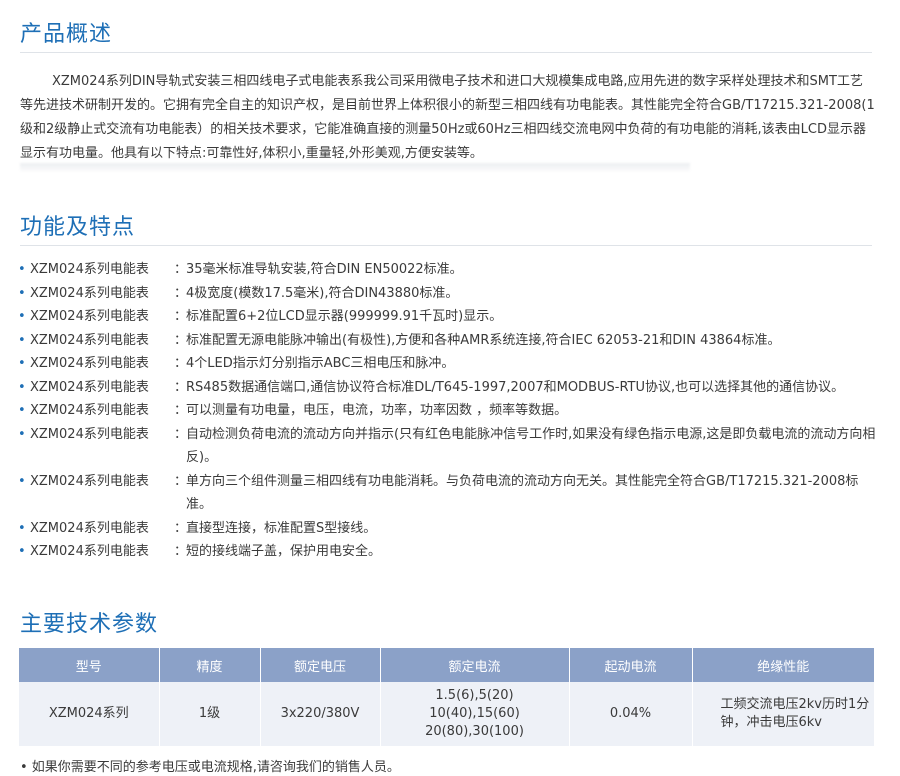 The image size is (900, 776). Describe the element at coordinates (450, 552) in the screenshot. I see `list-item: • XZM024系列电能表 ：短的接线端子盖，保护用电安全。` at that location.